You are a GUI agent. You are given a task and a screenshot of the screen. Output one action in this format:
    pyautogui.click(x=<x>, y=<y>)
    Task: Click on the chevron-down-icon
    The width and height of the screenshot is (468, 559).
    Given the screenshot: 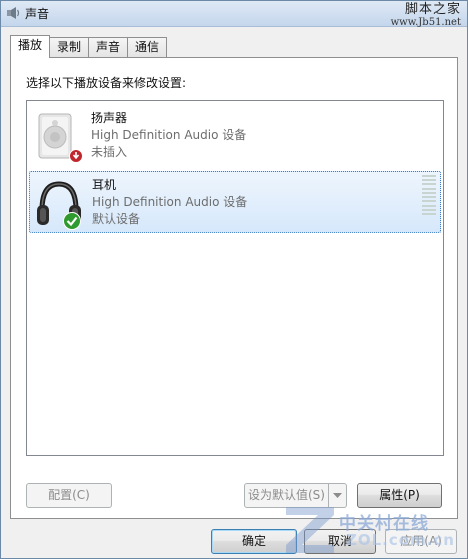 What is the action you would take?
    pyautogui.click(x=337, y=495)
    